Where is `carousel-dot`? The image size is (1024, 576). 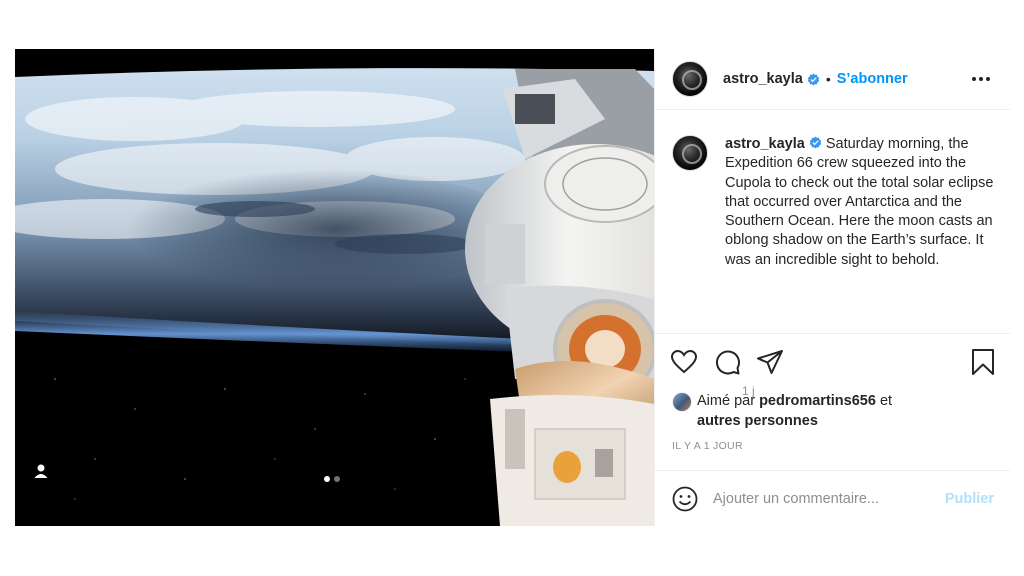 carousel-dot is located at coordinates (337, 479).